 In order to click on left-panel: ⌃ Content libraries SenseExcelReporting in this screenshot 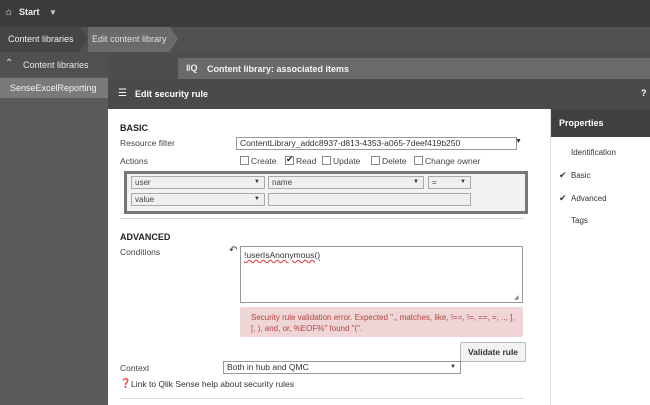, I will do `click(54, 228)`.